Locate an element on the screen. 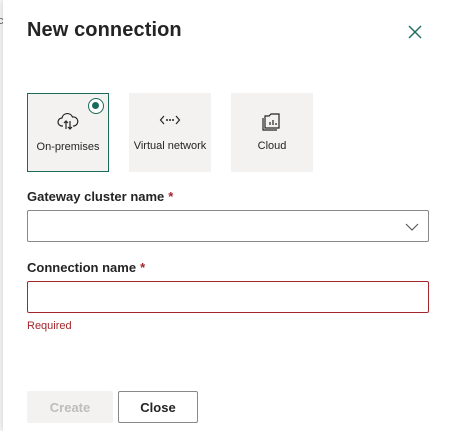  cloud-upload-icon is located at coordinates (68, 121).